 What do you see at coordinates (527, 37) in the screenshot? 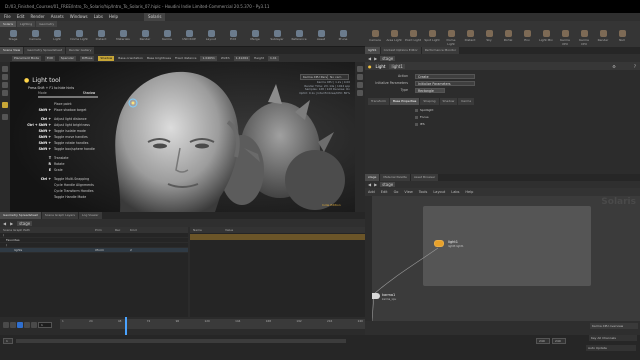
I see `rshelf-env: Env` at bounding box center [527, 37].